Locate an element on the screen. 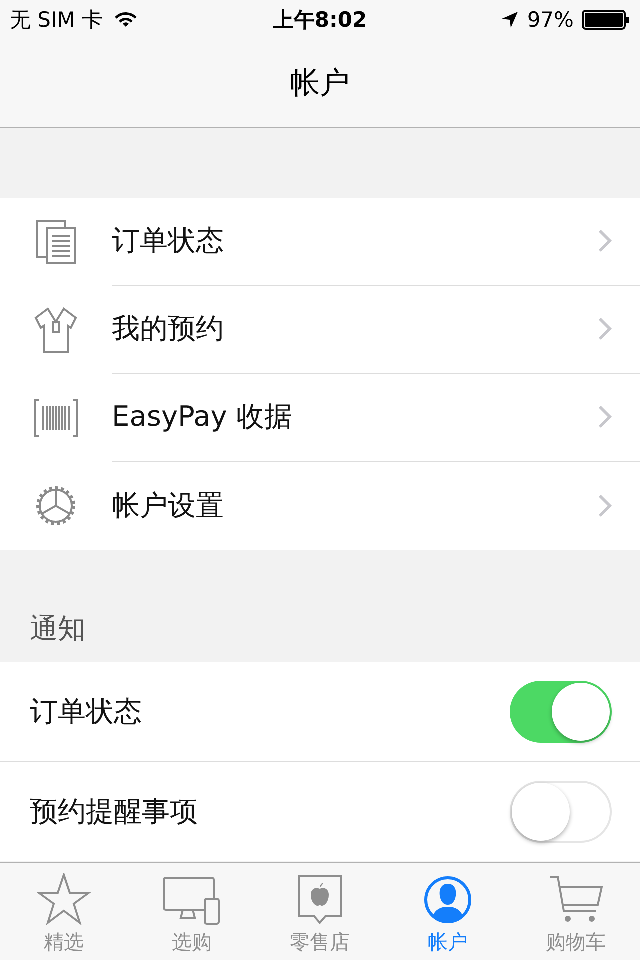 This screenshot has width=640, height=960. menu-item: 帐户设置 is located at coordinates (320, 506).